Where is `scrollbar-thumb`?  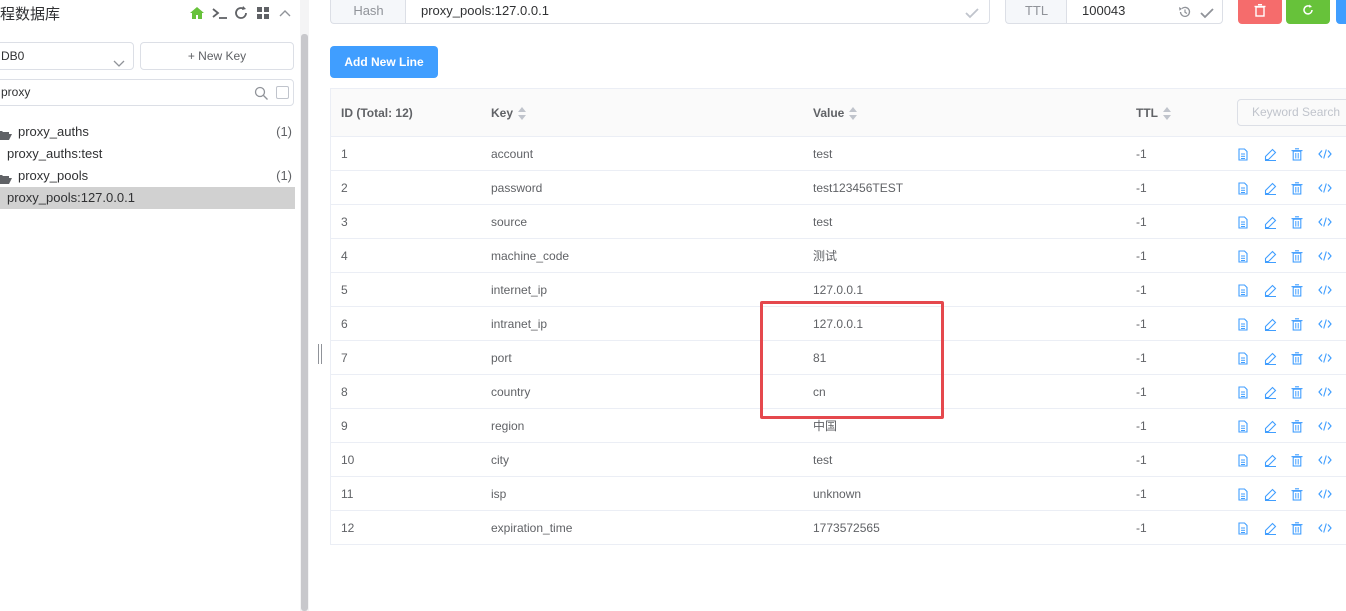
scrollbar-thumb is located at coordinates (304, 322).